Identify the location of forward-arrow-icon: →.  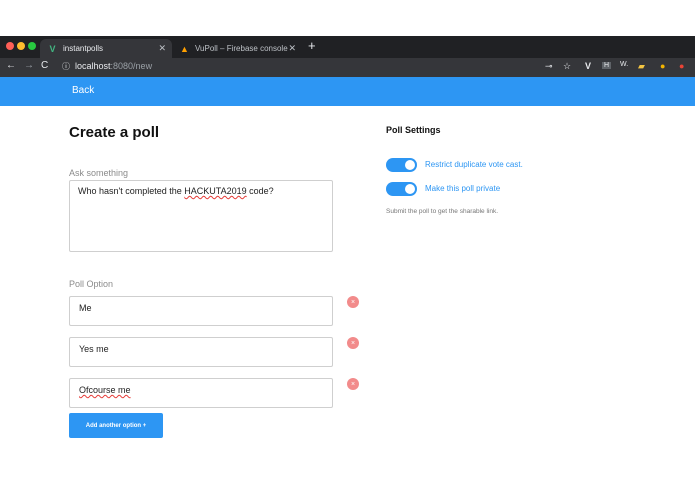
(29, 65).